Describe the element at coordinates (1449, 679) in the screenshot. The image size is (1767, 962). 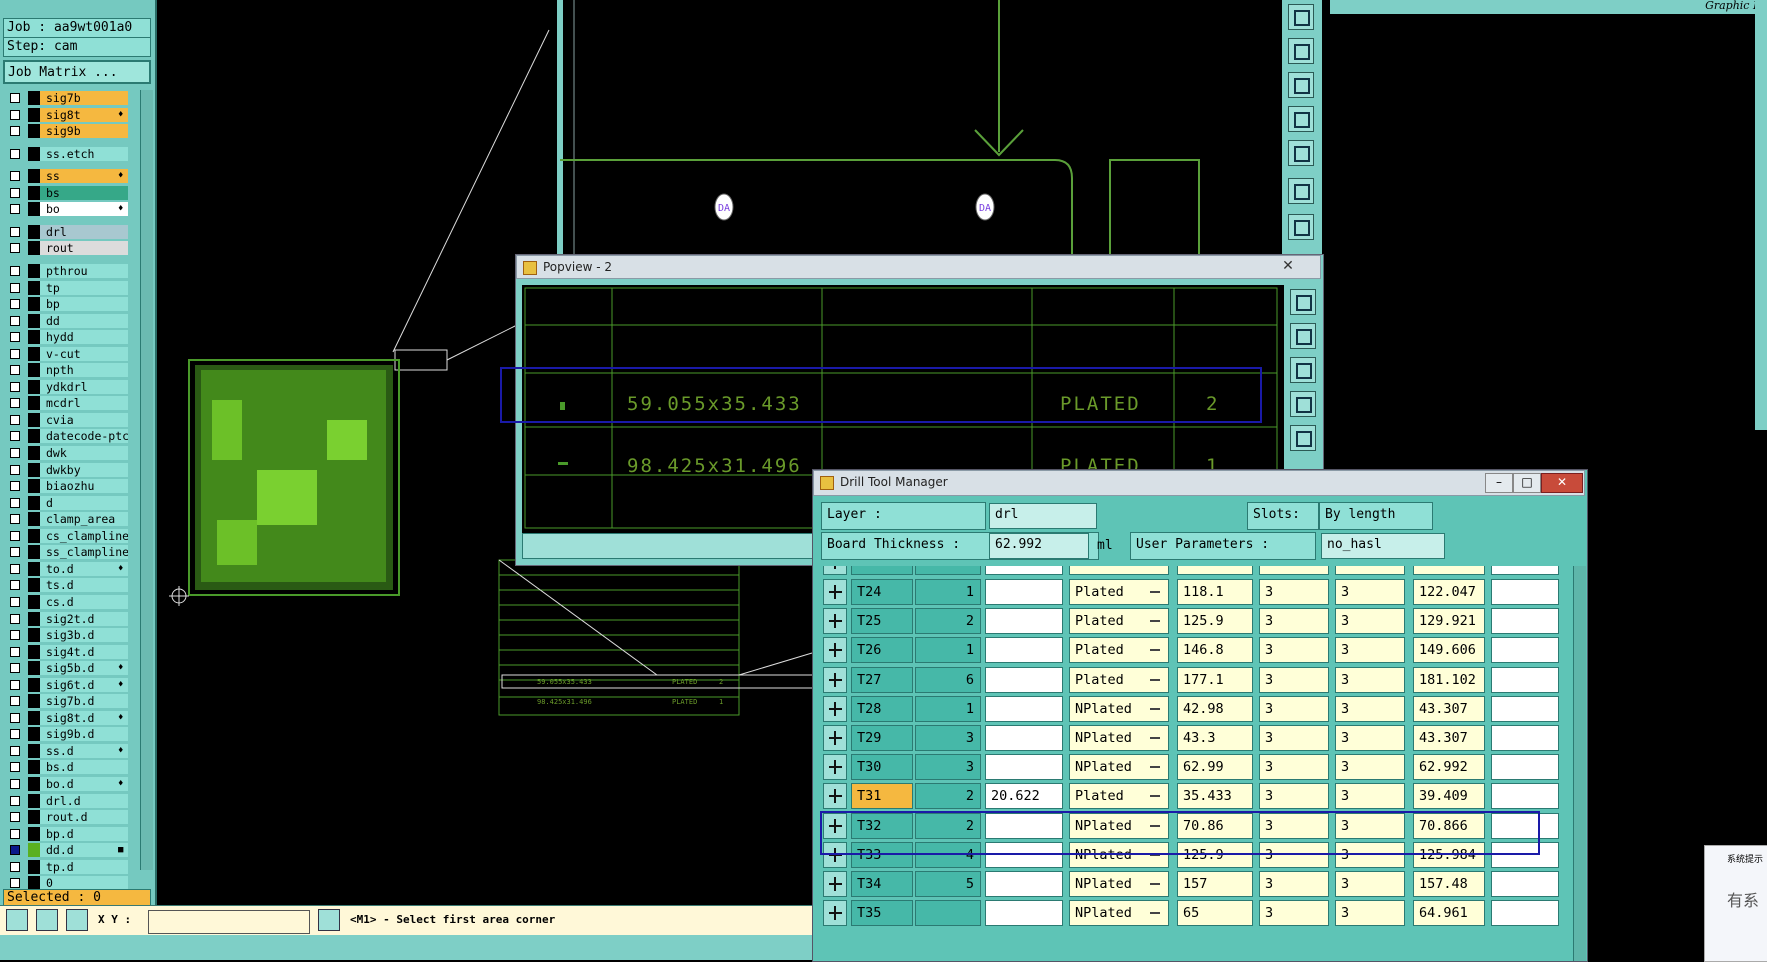
I see `finish-size: 181.102` at that location.